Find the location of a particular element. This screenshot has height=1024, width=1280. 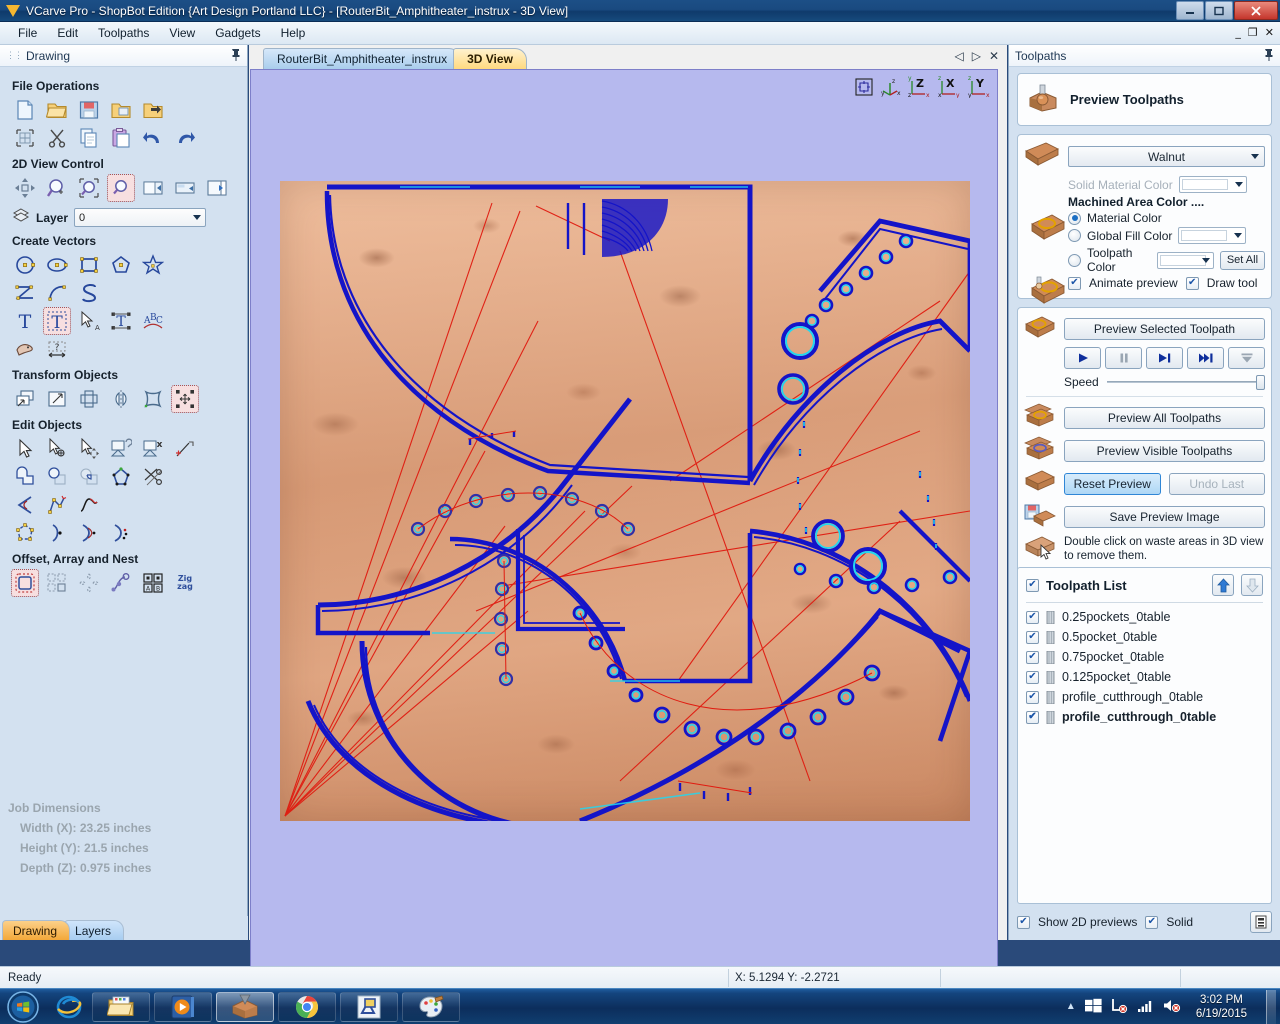

start-point-icon is located at coordinates (57, 533).